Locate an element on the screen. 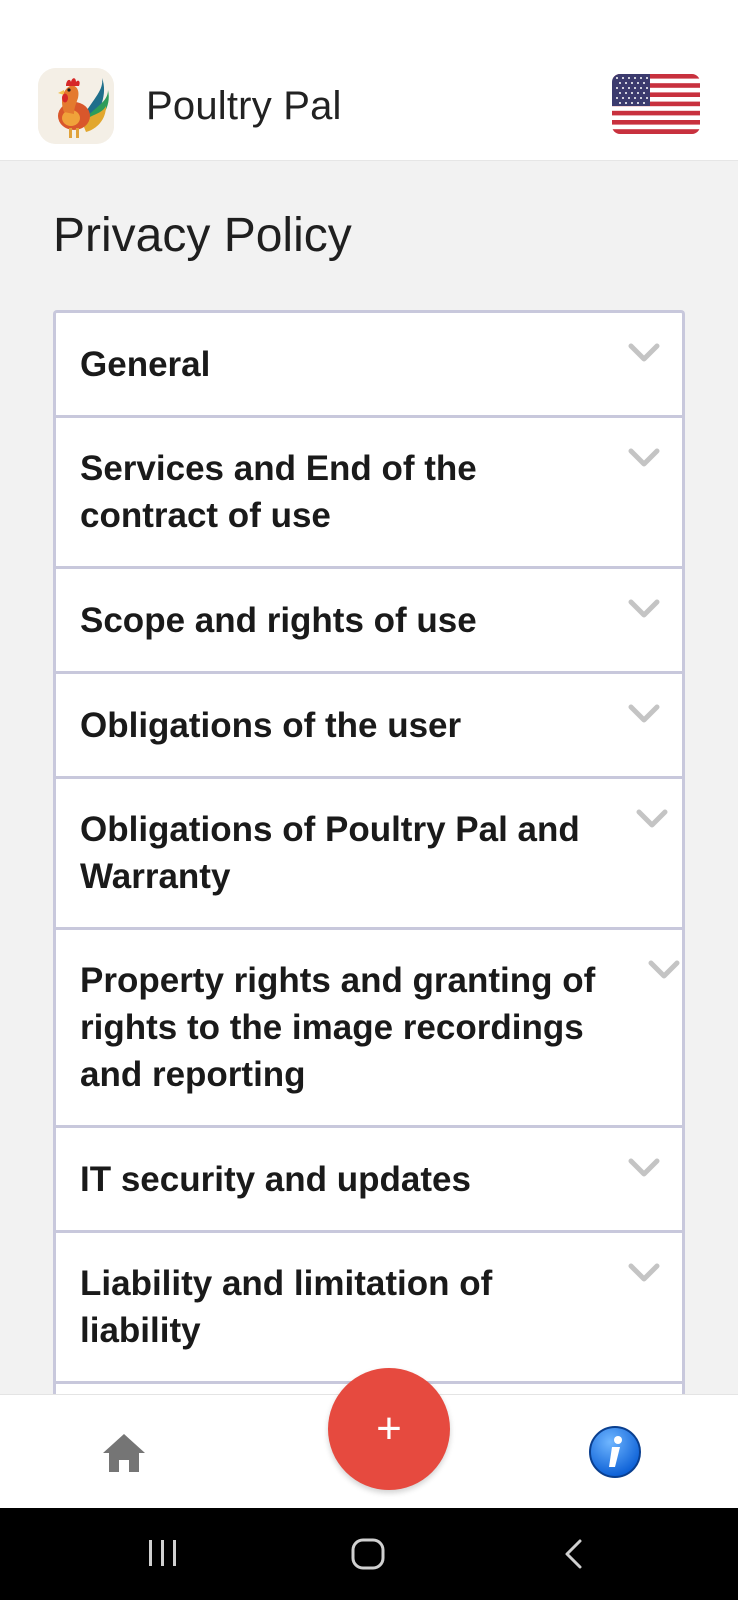 This screenshot has width=738, height=1600. accordion-item-label: Liability and limitation of liability is located at coordinates (286, 1307).